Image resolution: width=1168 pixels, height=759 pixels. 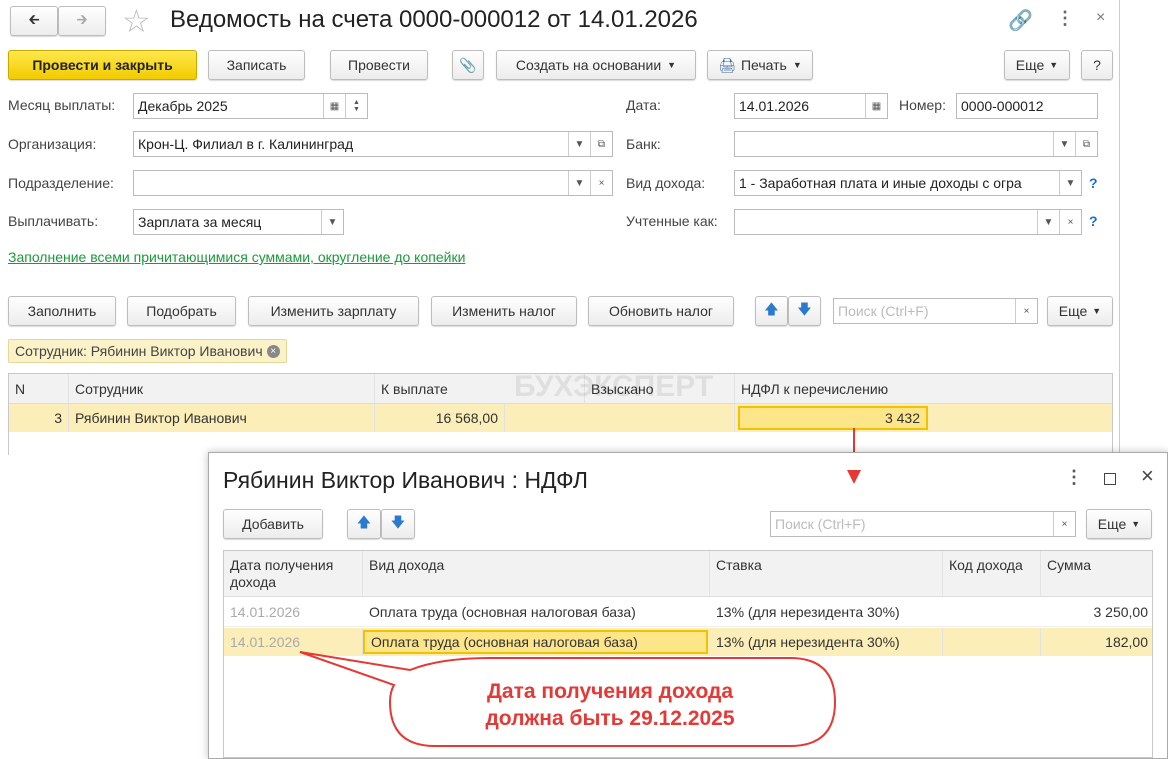 What do you see at coordinates (238, 222) in the screenshot?
I see `pay-select: Зарплата за месяц ▼` at bounding box center [238, 222].